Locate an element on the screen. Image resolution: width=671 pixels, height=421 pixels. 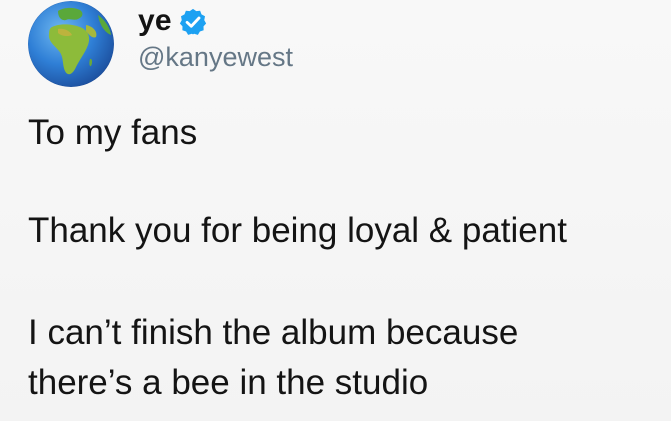
avatar is located at coordinates (71, 44).